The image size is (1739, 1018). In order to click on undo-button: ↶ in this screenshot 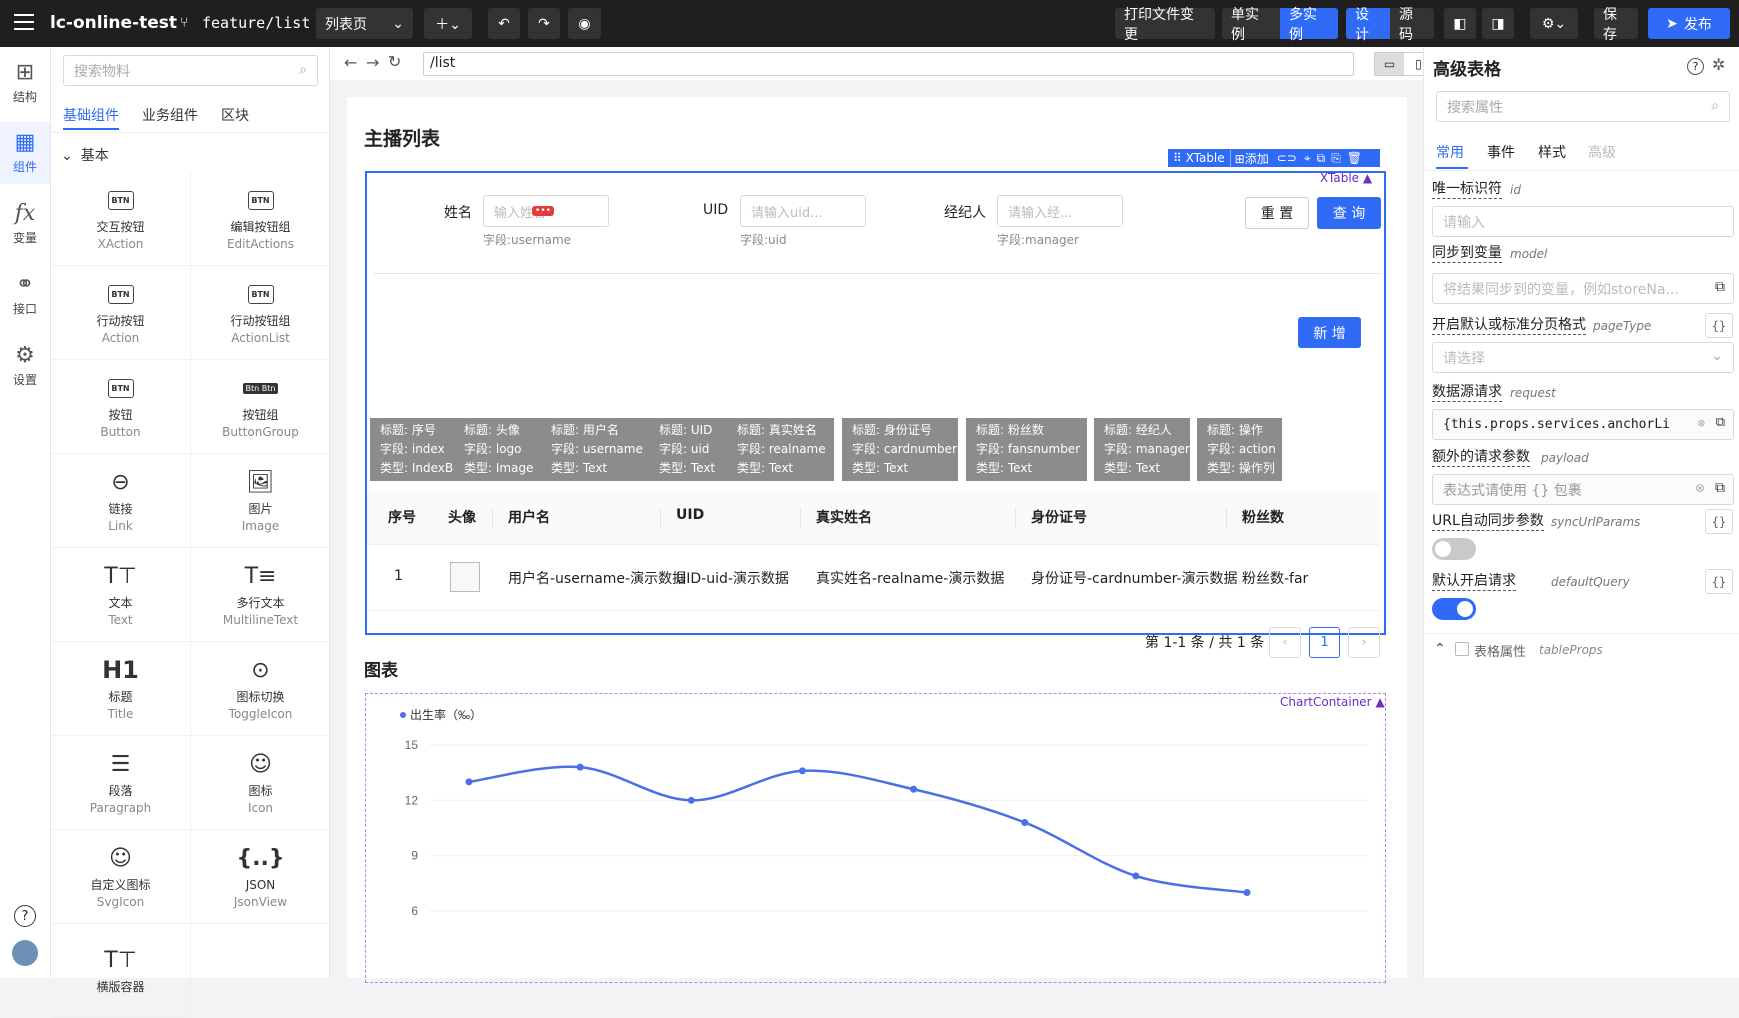, I will do `click(504, 23)`.